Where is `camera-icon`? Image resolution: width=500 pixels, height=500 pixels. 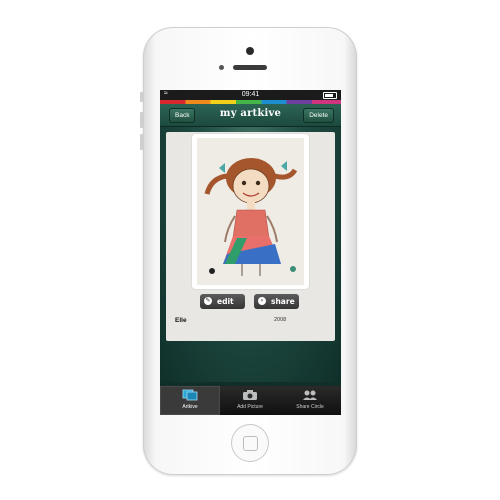
camera-icon is located at coordinates (250, 395).